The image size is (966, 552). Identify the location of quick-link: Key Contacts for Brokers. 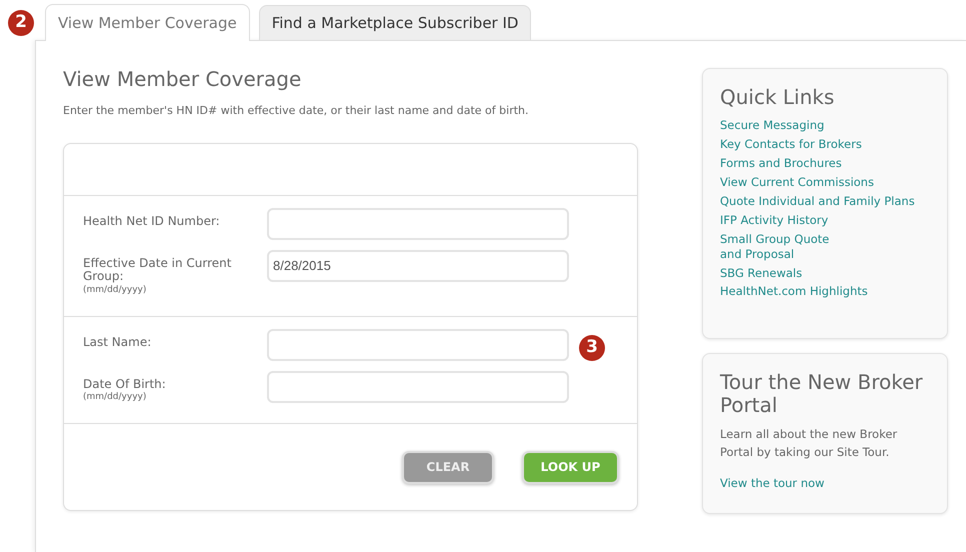
(825, 144).